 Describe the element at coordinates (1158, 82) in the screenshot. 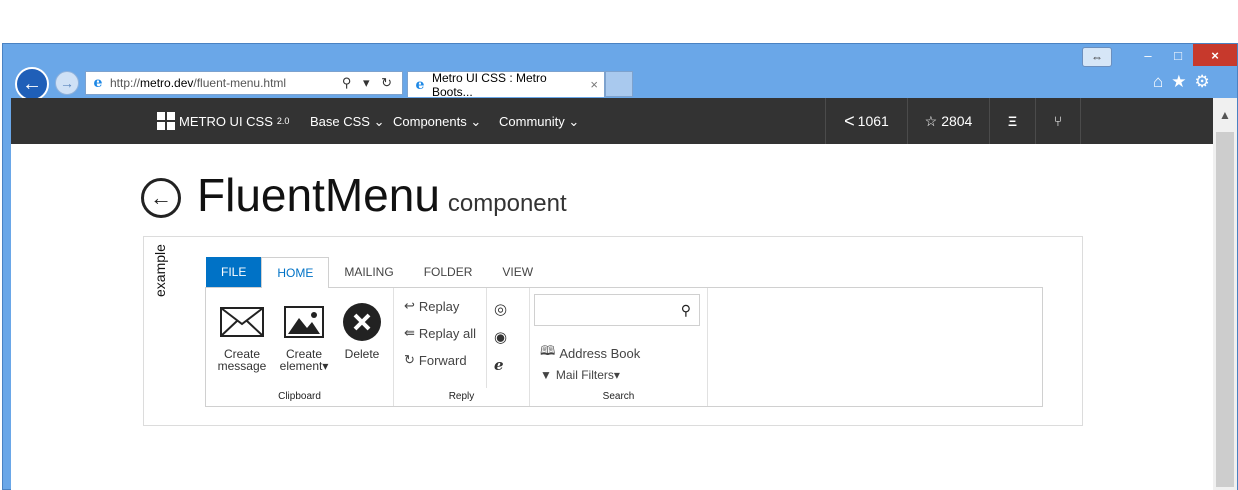

I see `home-icon: ⌂` at that location.